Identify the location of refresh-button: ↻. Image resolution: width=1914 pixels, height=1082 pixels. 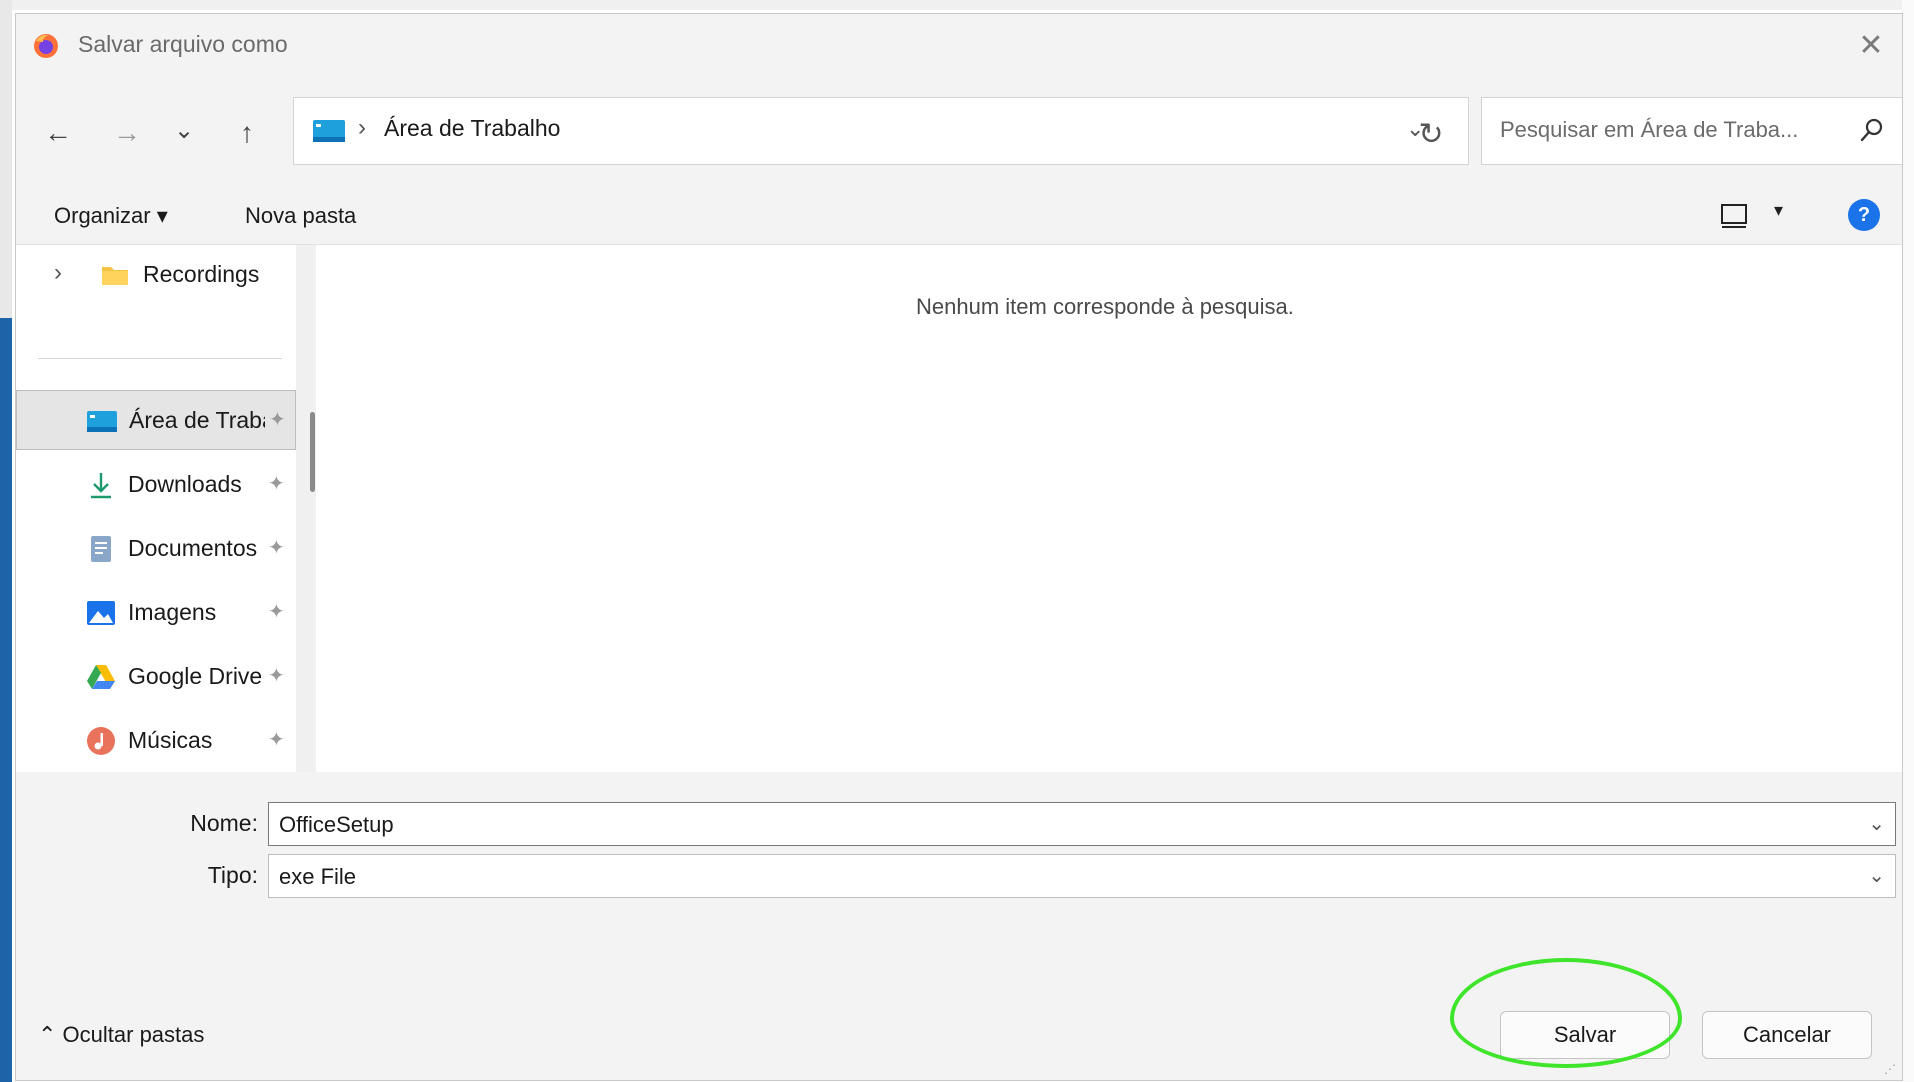
(1431, 134).